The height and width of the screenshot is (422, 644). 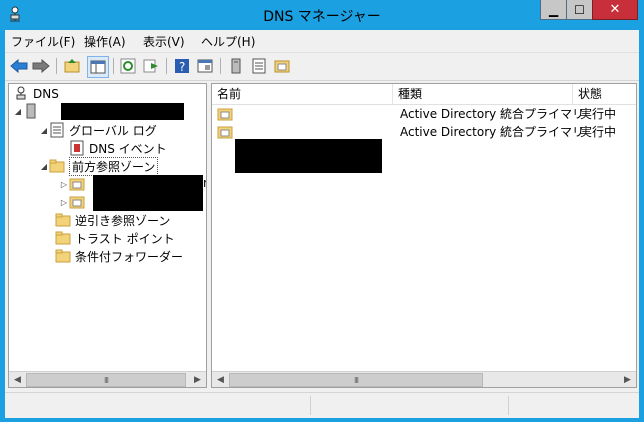 I want to click on table-row: Active Directory 統合プライマリ 実行中, so click(x=424, y=114).